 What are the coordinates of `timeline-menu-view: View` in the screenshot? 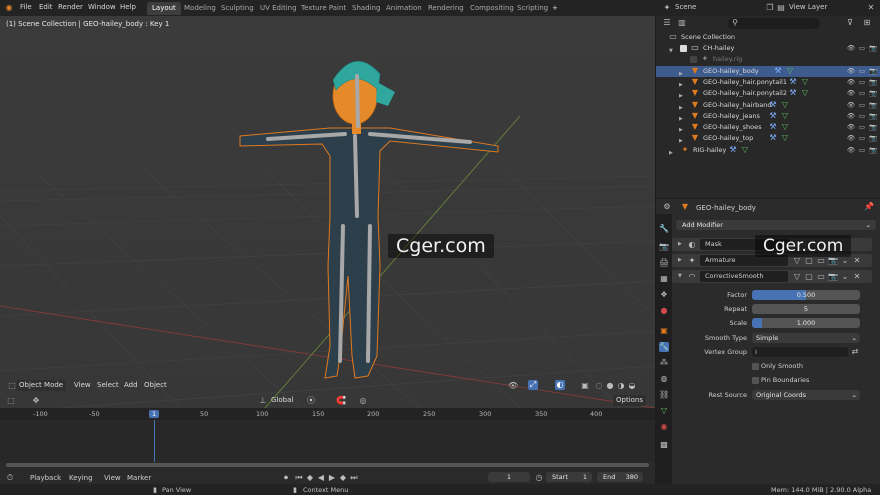 It's located at (112, 478).